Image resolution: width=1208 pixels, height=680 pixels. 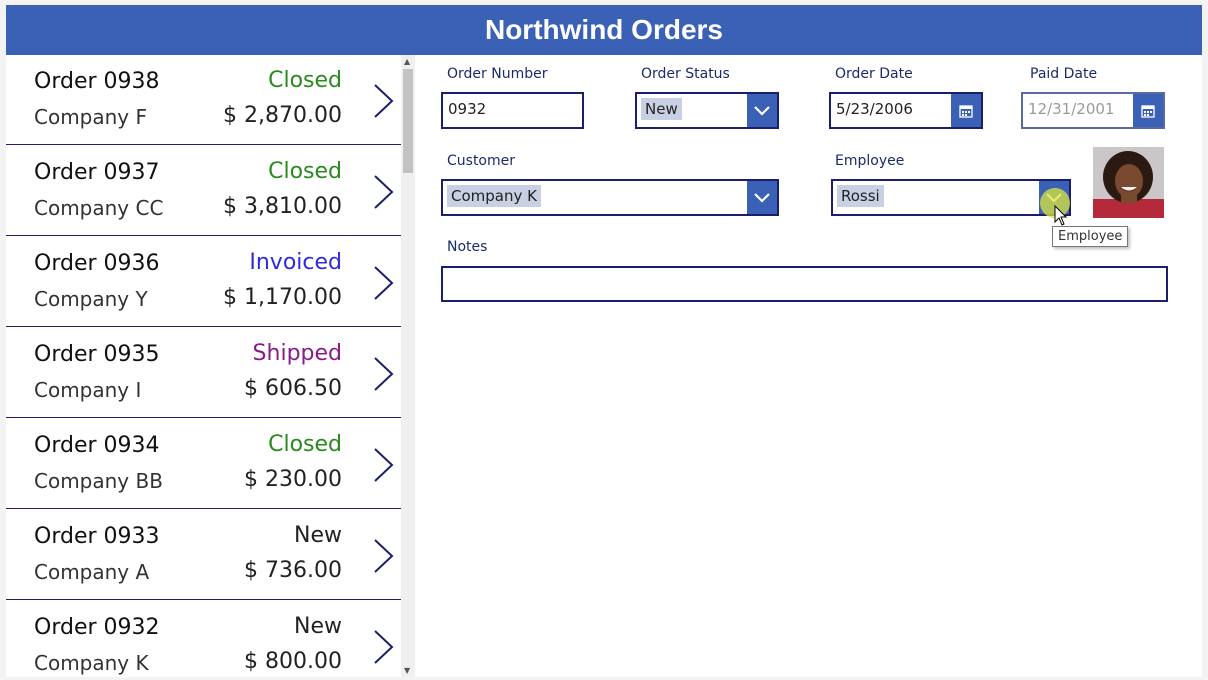 What do you see at coordinates (92, 572) in the screenshot?
I see `order-company: Company A` at bounding box center [92, 572].